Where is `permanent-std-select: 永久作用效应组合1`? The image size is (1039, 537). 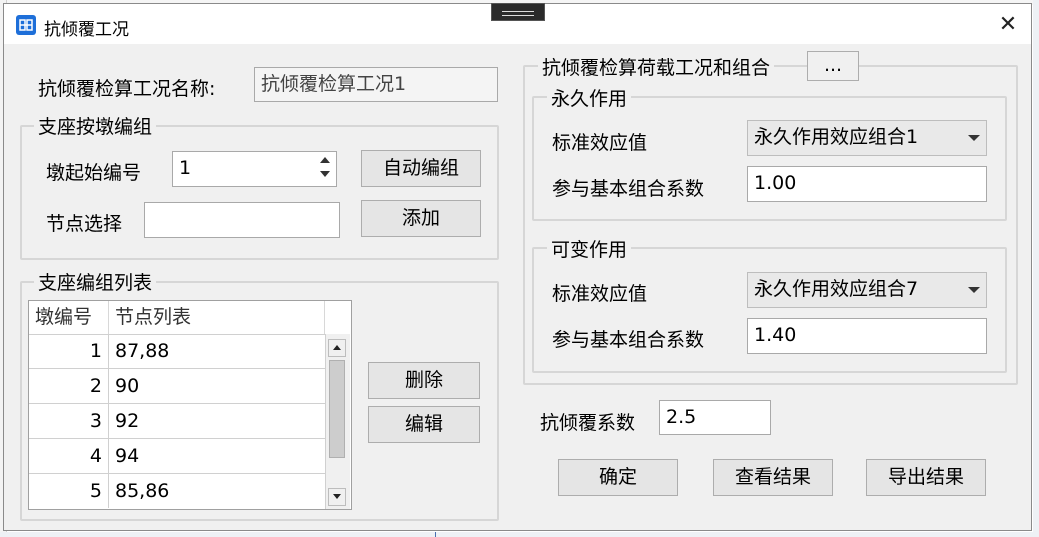
permanent-std-select: 永久作用效应组合1 is located at coordinates (867, 138).